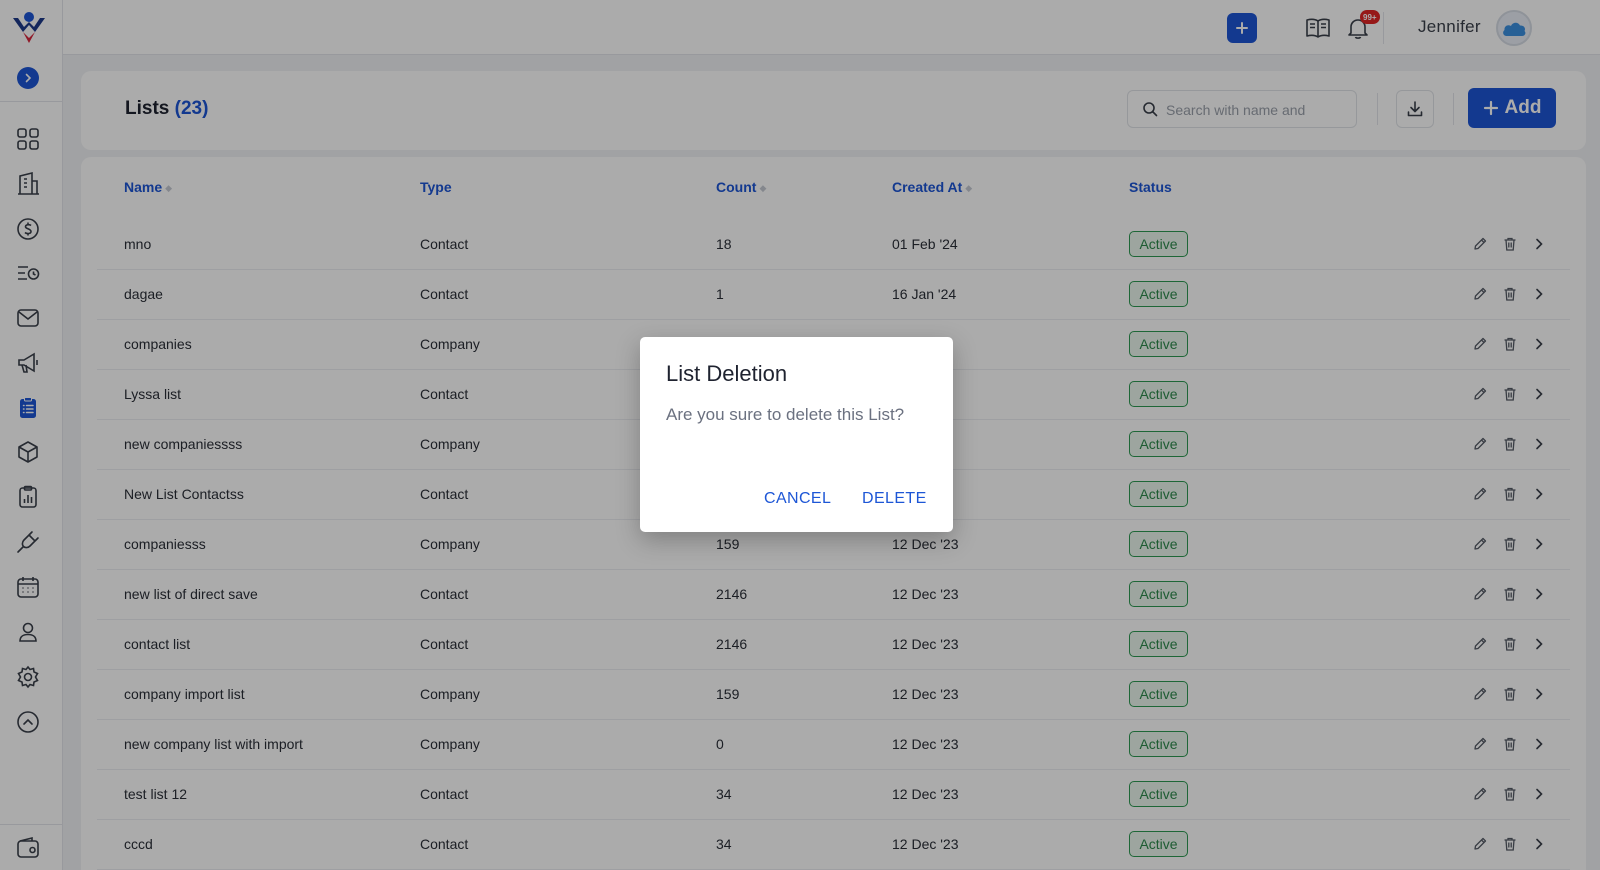  What do you see at coordinates (727, 373) in the screenshot?
I see `dialog-title: List Deletion` at bounding box center [727, 373].